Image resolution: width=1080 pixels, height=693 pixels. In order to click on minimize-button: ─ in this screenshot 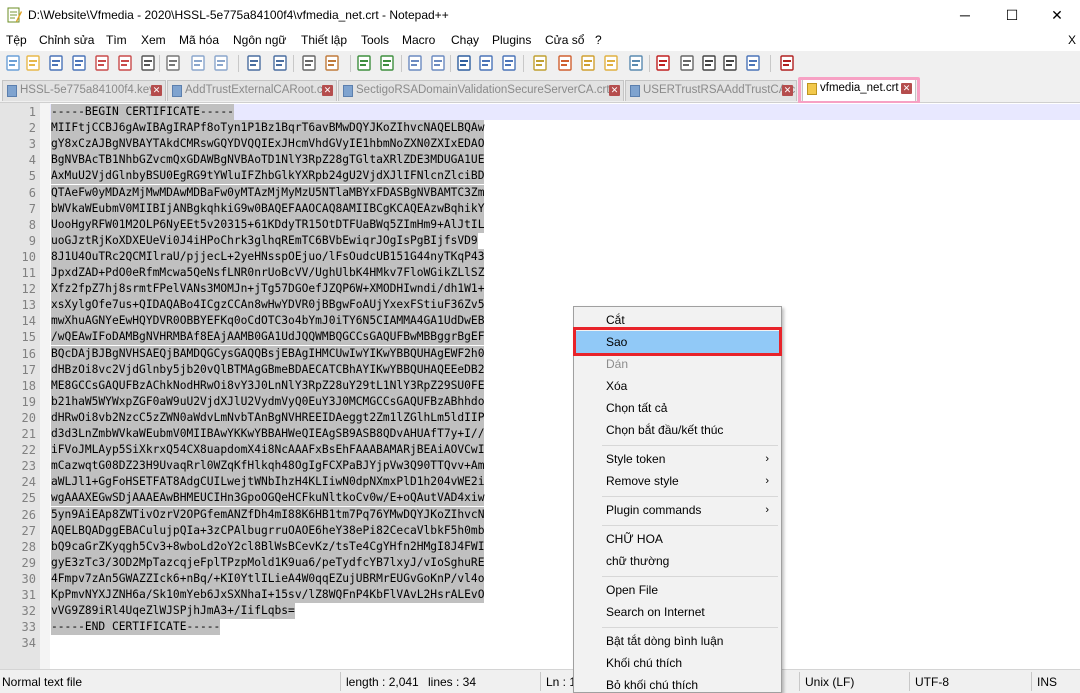, I will do `click(965, 15)`.